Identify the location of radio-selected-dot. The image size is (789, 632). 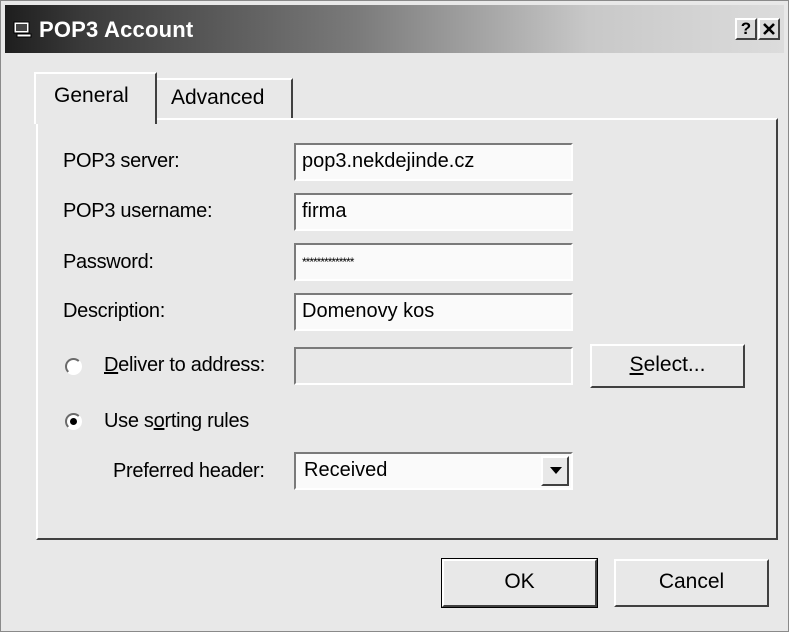
(73, 421).